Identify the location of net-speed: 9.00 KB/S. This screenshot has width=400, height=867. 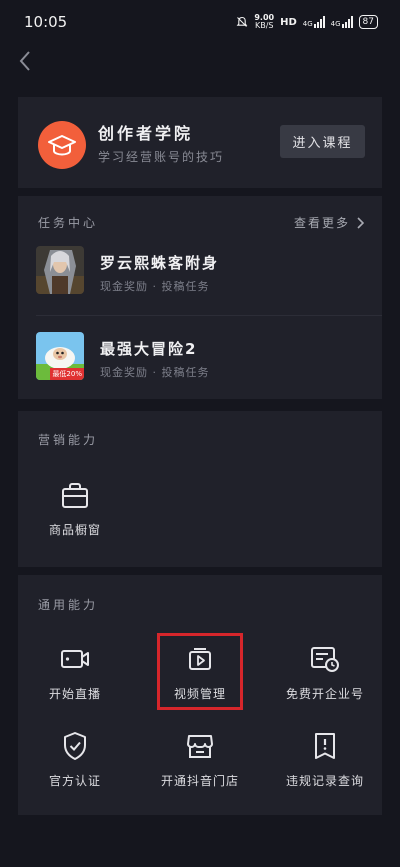
(264, 21).